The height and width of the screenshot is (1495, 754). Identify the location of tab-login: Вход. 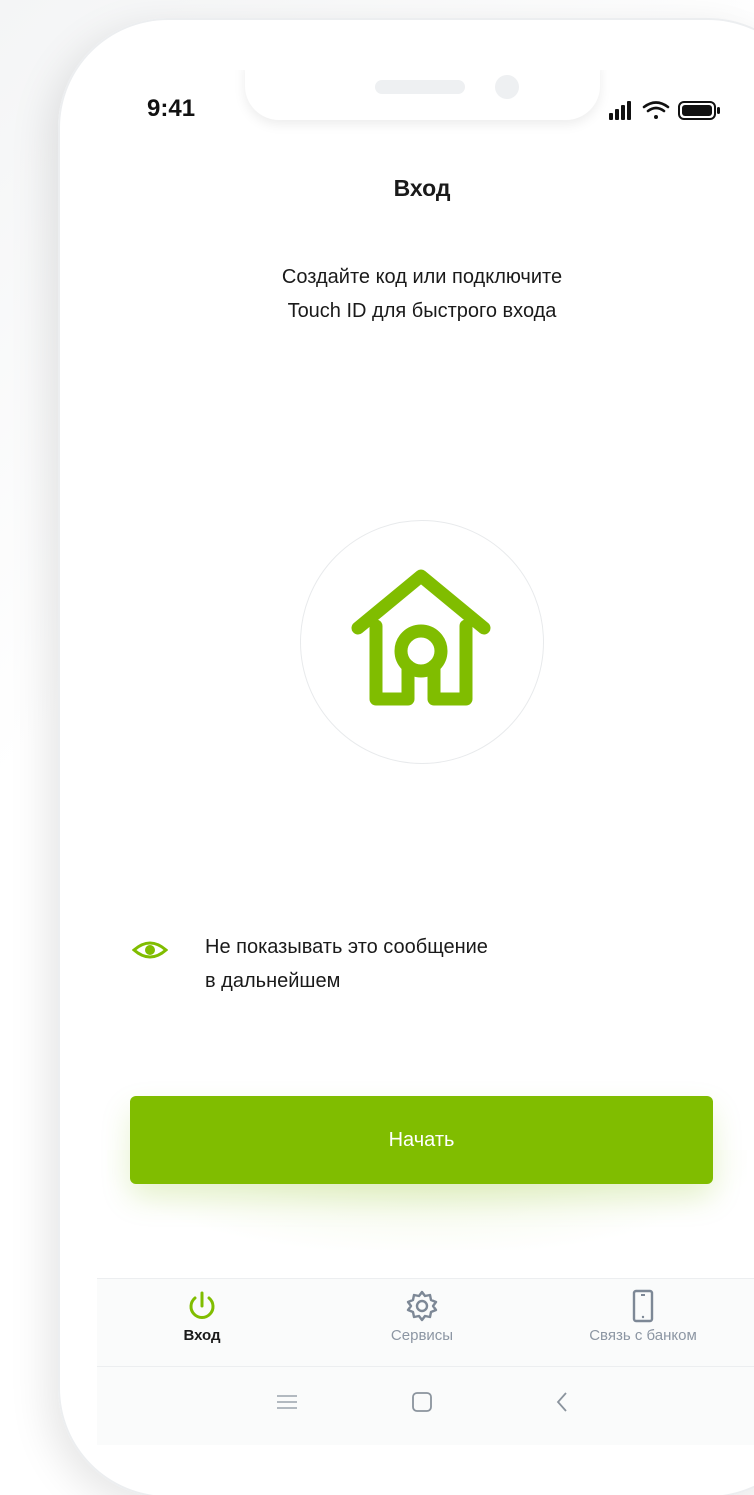
(202, 1316).